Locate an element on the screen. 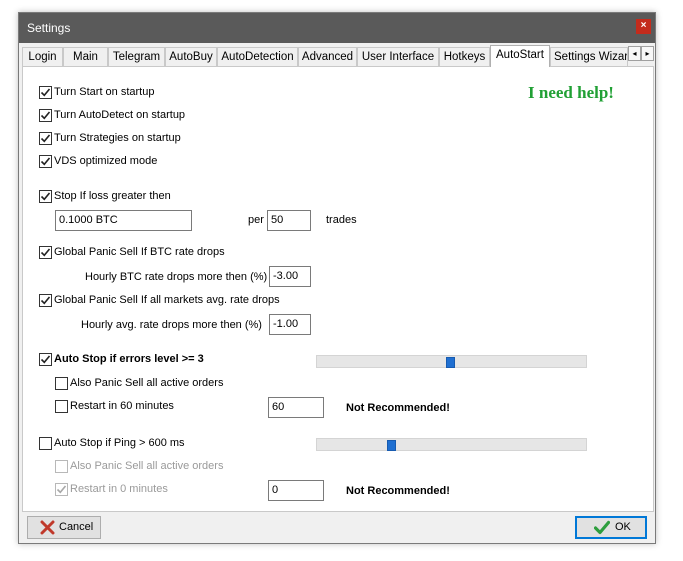 Image resolution: width=683 pixels, height=561 pixels. checkbox-label: Turn AutoDetect on startup is located at coordinates (120, 115).